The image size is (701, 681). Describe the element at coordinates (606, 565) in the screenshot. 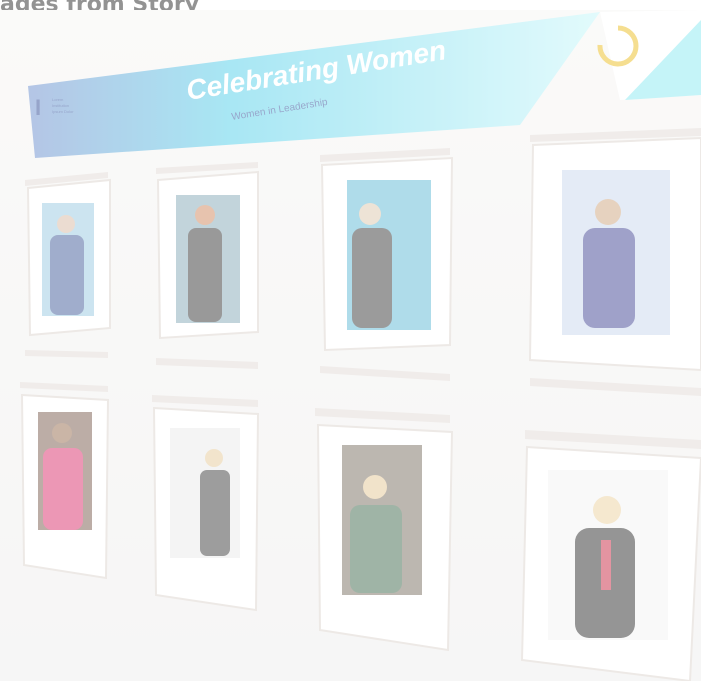

I see `red-top` at that location.